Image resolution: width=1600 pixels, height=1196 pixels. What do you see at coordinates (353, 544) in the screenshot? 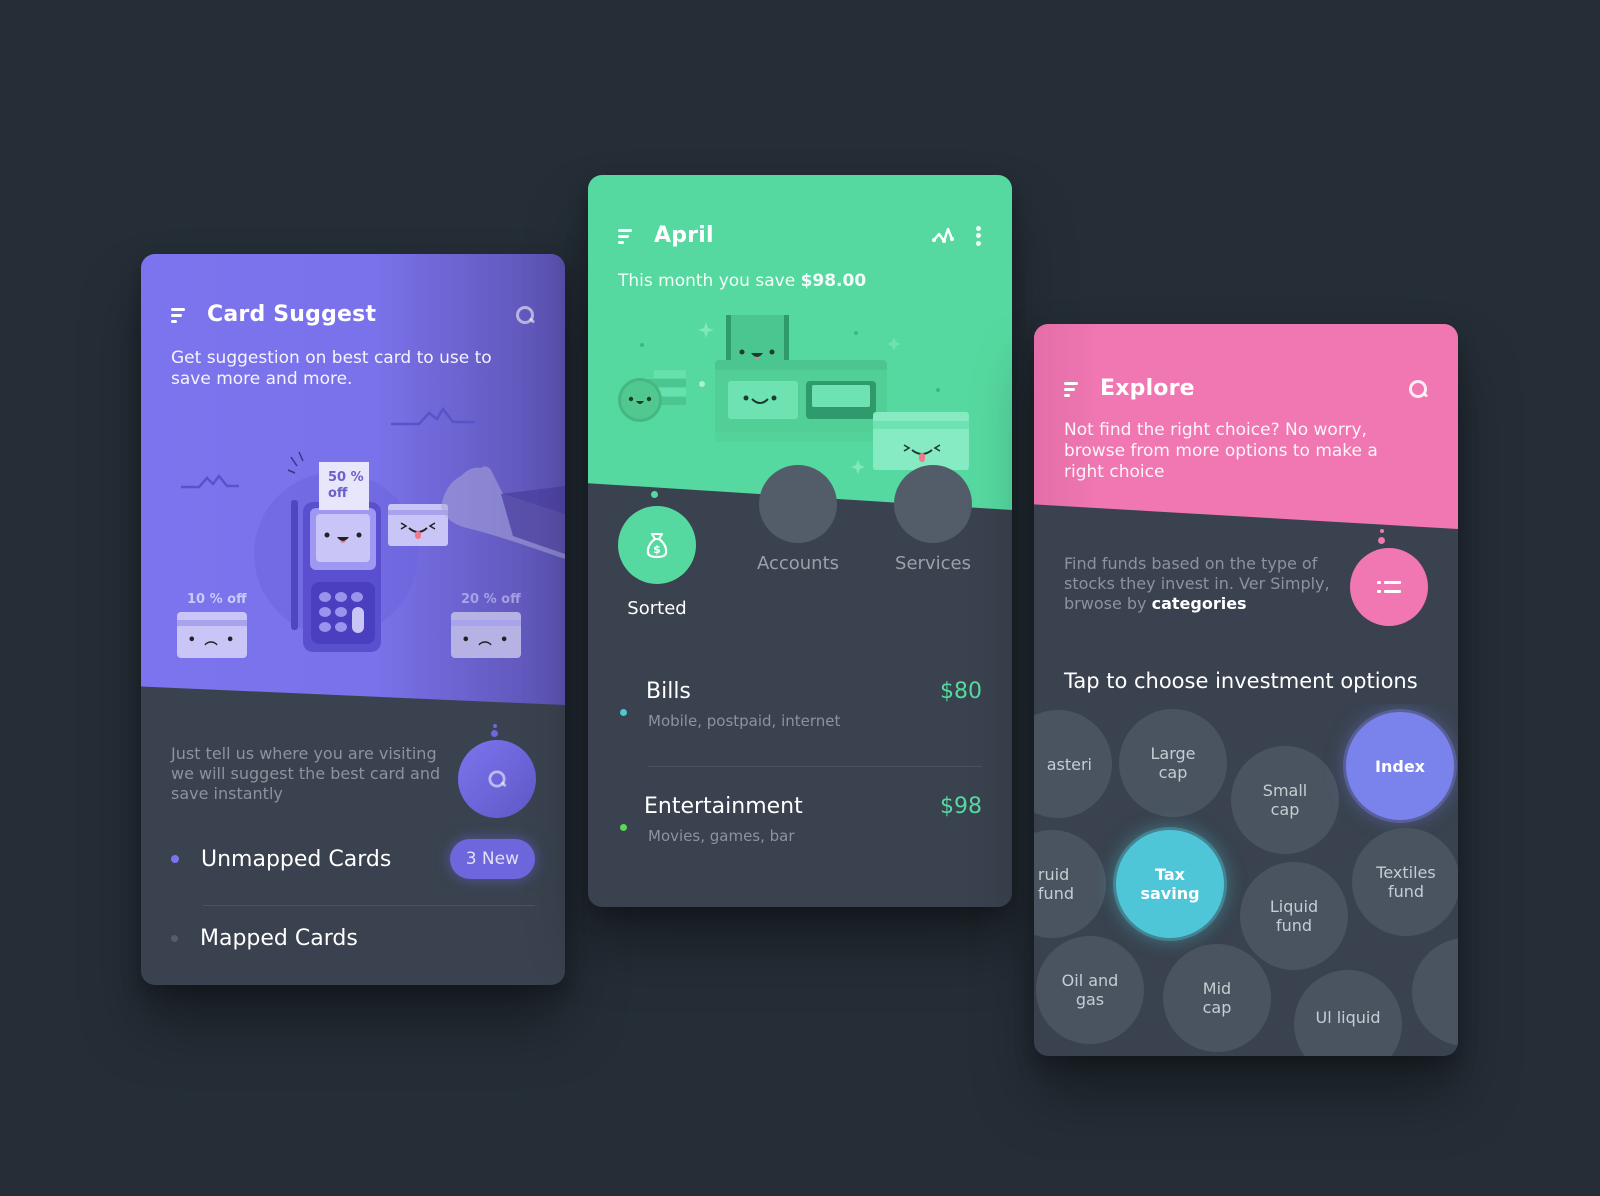
I see `card-machine-illustration: 50 % off 10 % off • ︵ • 20 % off • ︵ •` at bounding box center [353, 544].